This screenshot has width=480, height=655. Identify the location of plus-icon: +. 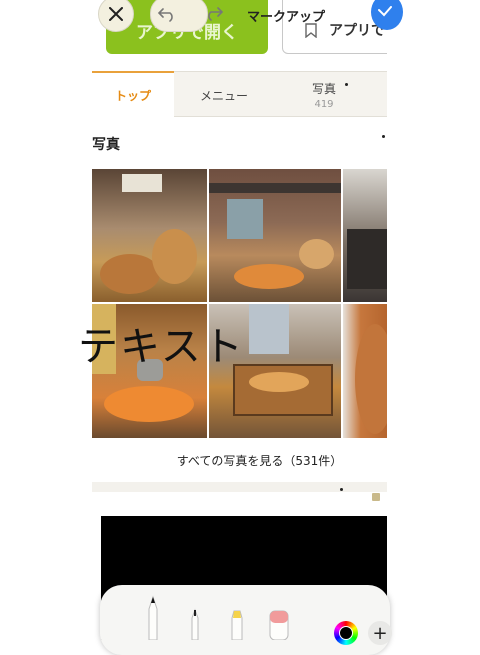
(380, 633).